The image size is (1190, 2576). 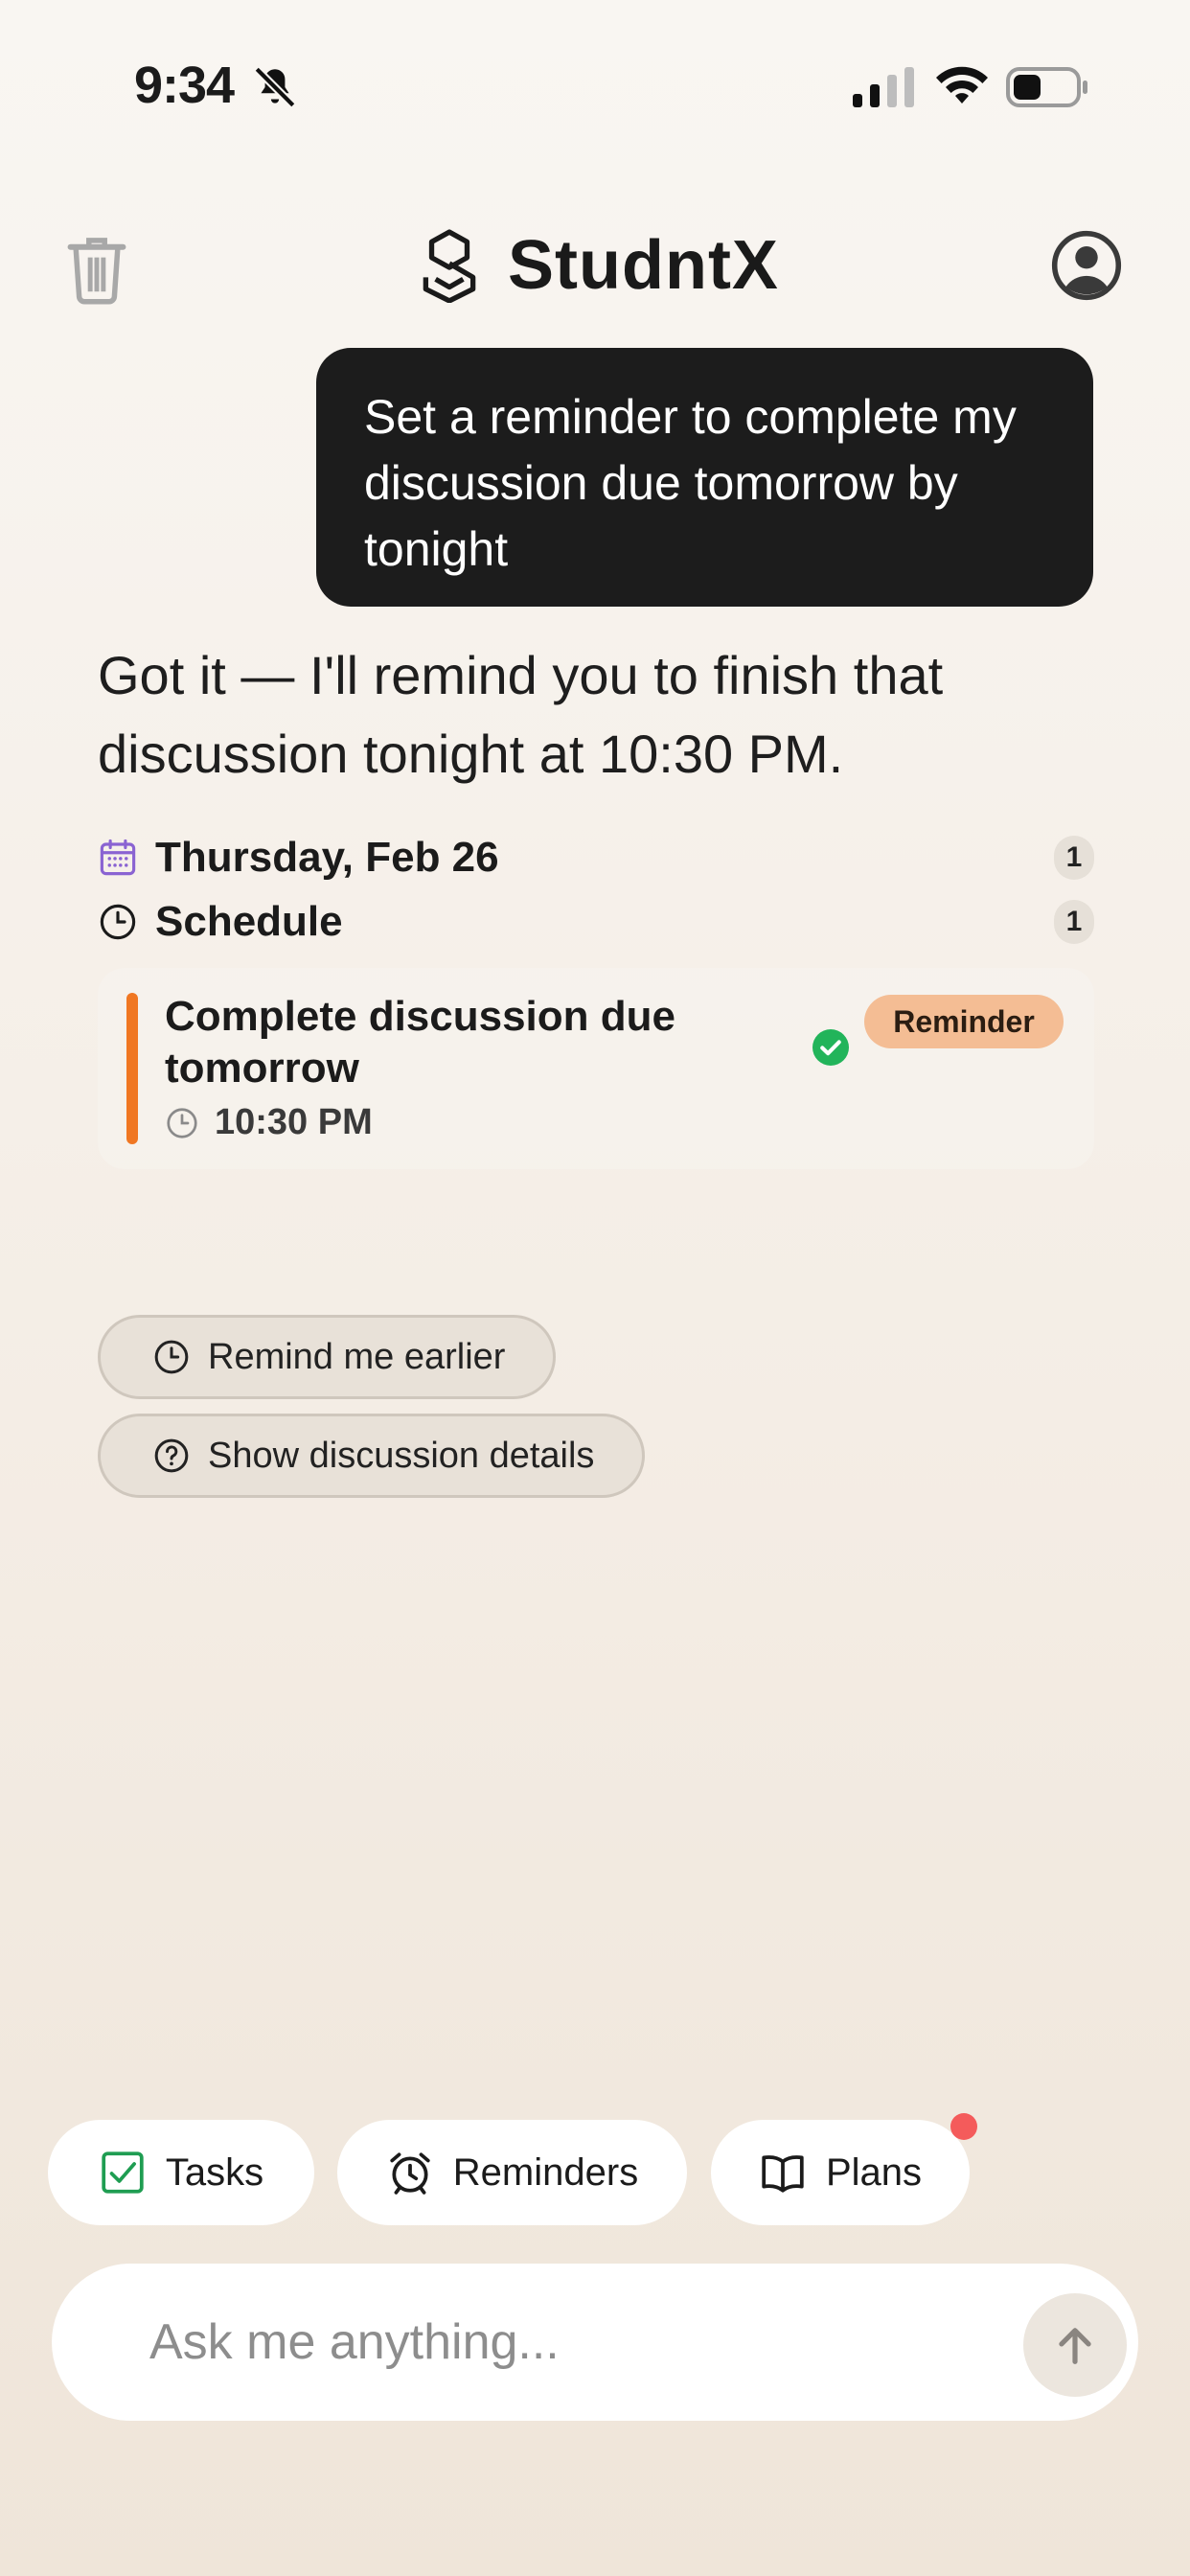 I want to click on send-button, so click(x=1075, y=2345).